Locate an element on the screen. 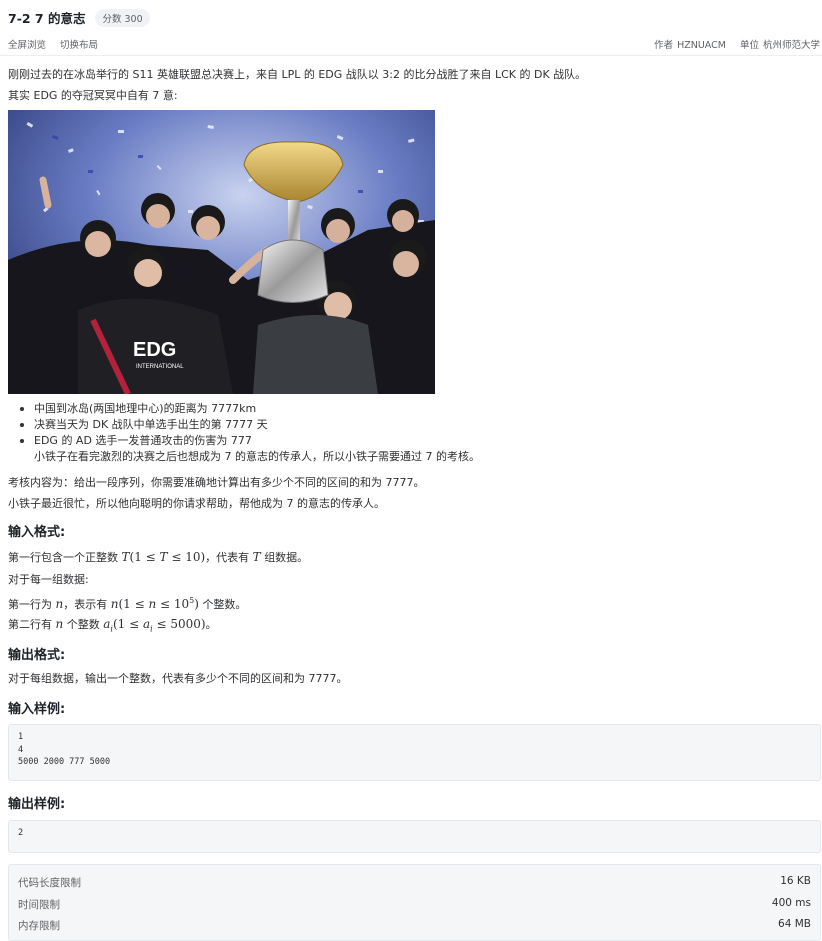 Image resolution: width=822 pixels, height=941 pixels. limit-value: 64 MB is located at coordinates (794, 924).